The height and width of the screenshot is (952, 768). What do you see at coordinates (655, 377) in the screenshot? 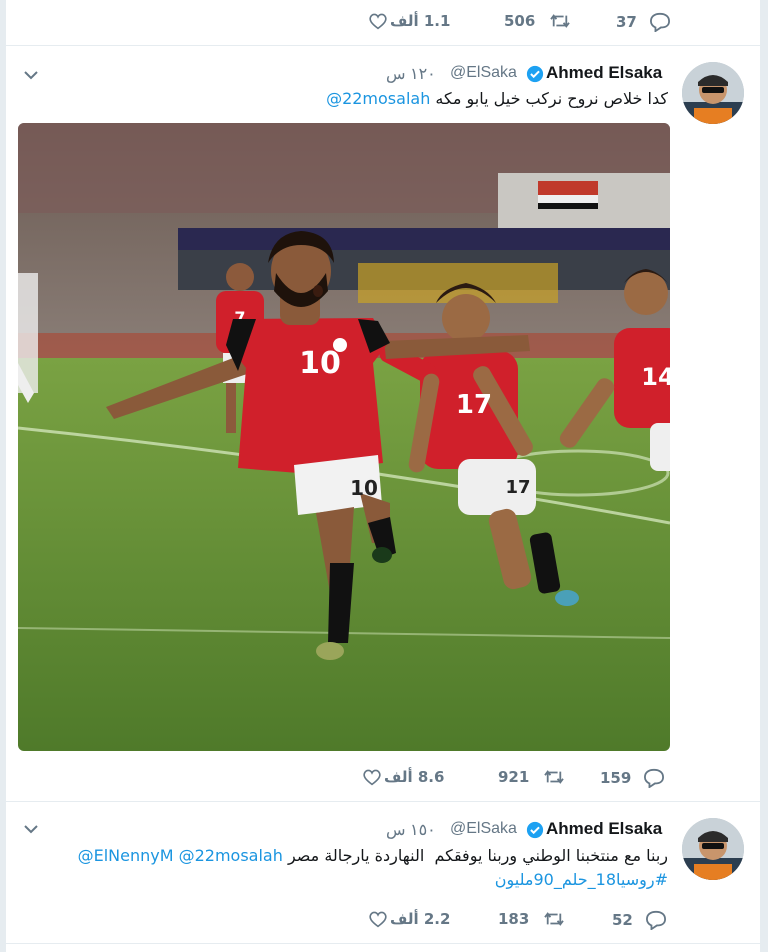
I see `svg-text: 14` at bounding box center [655, 377].